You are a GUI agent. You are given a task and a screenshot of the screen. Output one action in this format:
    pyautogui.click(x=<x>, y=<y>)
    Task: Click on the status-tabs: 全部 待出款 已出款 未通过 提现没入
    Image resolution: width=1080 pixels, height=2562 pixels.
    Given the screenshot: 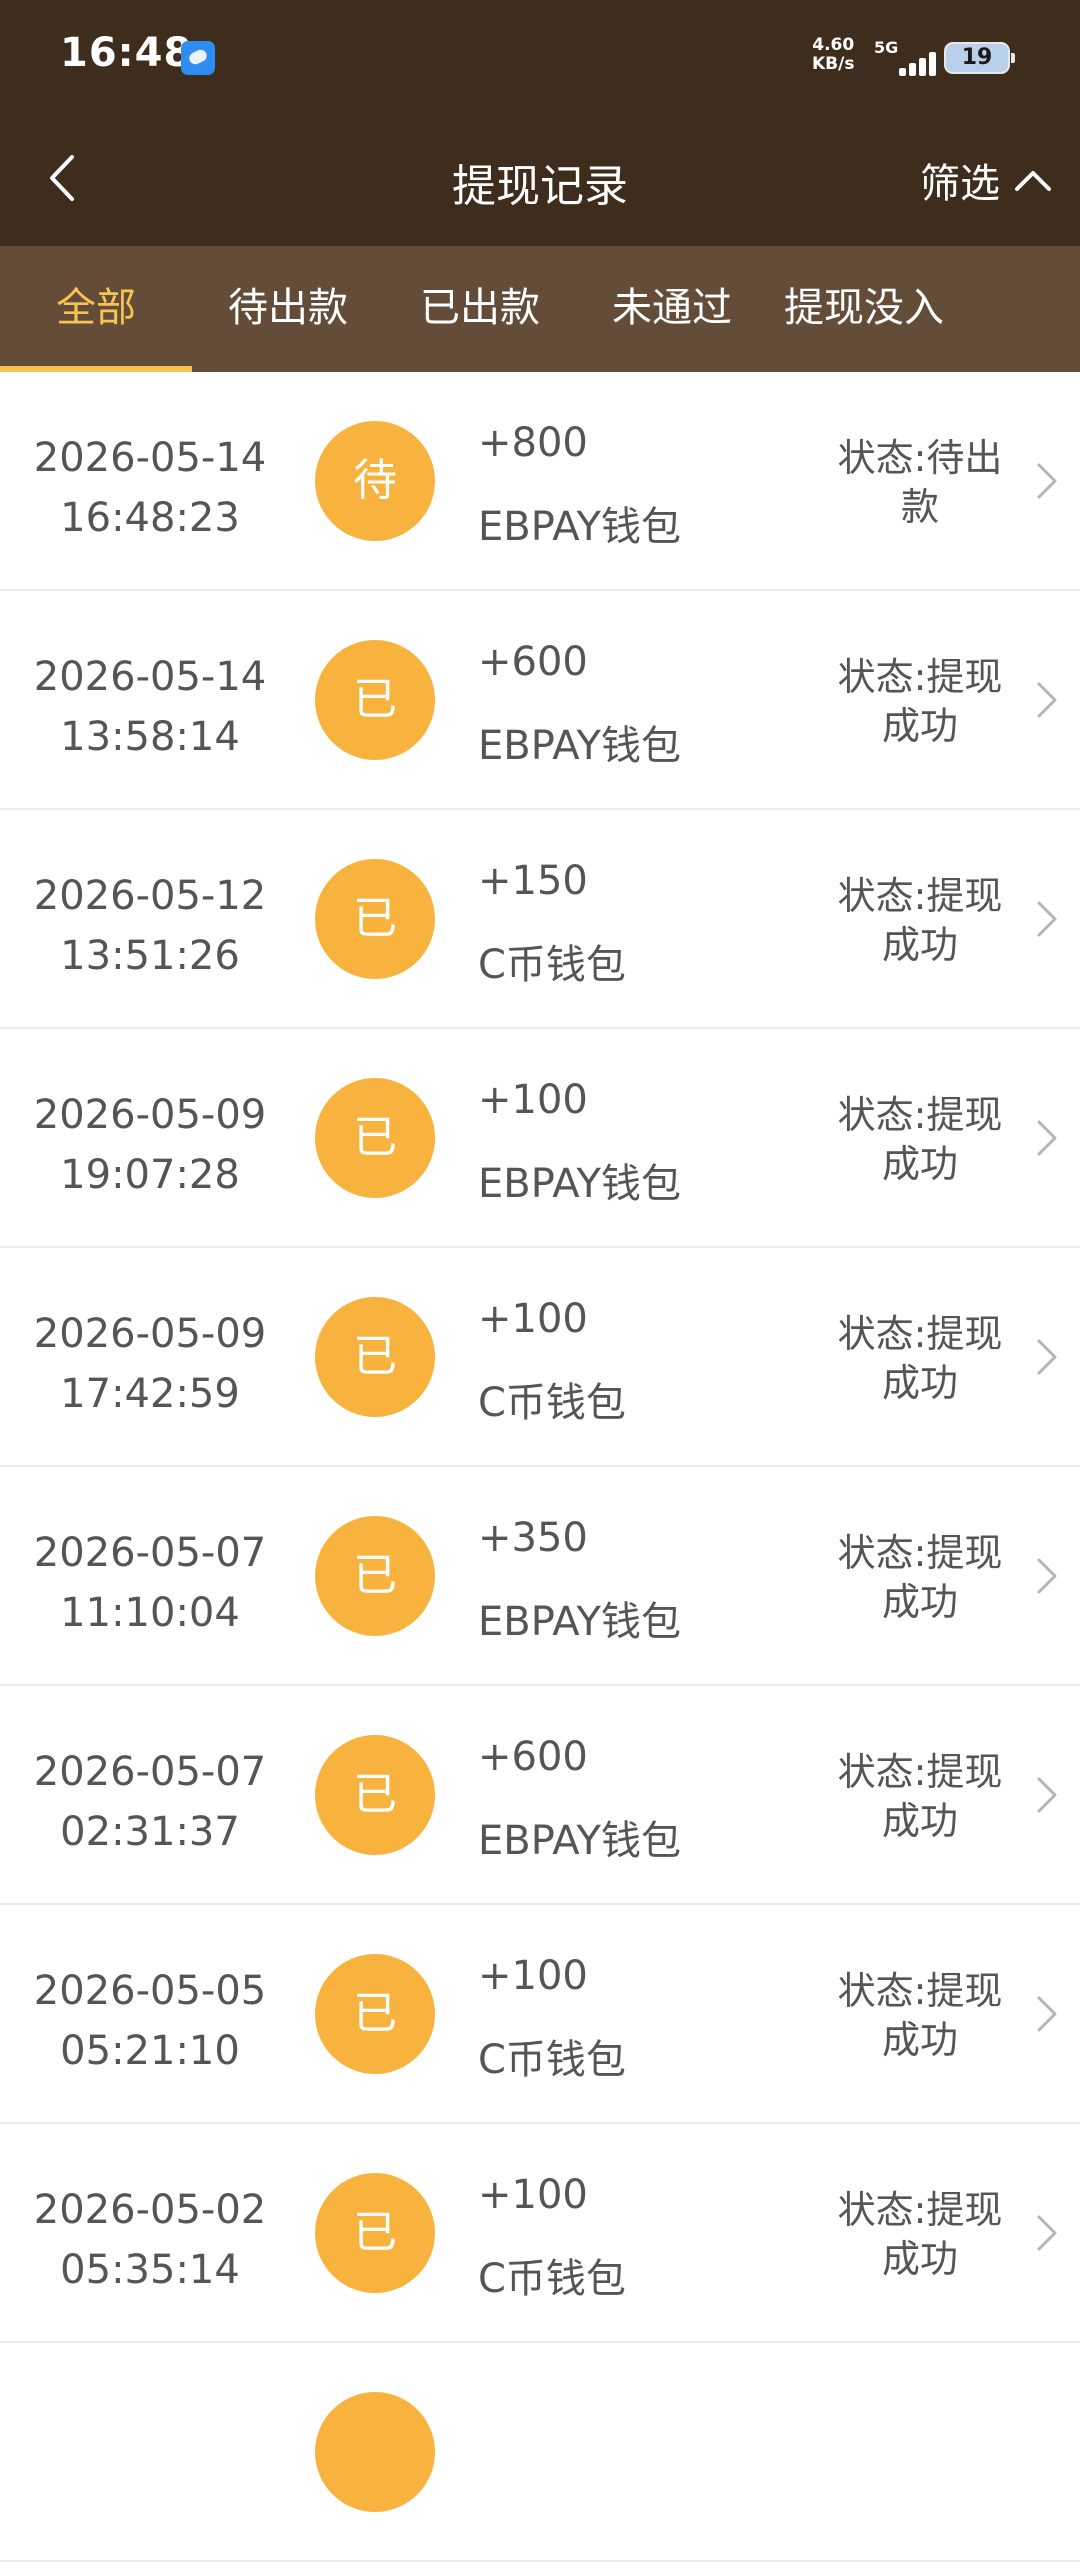 What is the action you would take?
    pyautogui.click(x=540, y=309)
    